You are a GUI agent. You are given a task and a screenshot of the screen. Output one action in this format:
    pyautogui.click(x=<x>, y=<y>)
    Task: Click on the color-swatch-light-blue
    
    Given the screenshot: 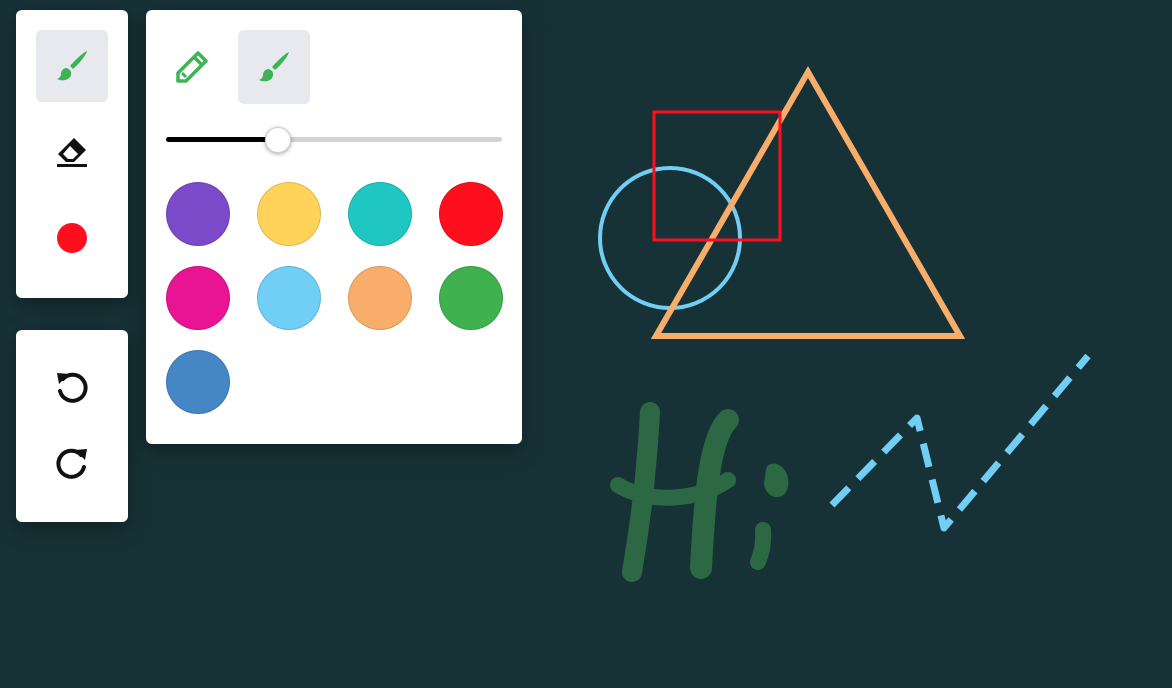 What is the action you would take?
    pyautogui.click(x=289, y=298)
    